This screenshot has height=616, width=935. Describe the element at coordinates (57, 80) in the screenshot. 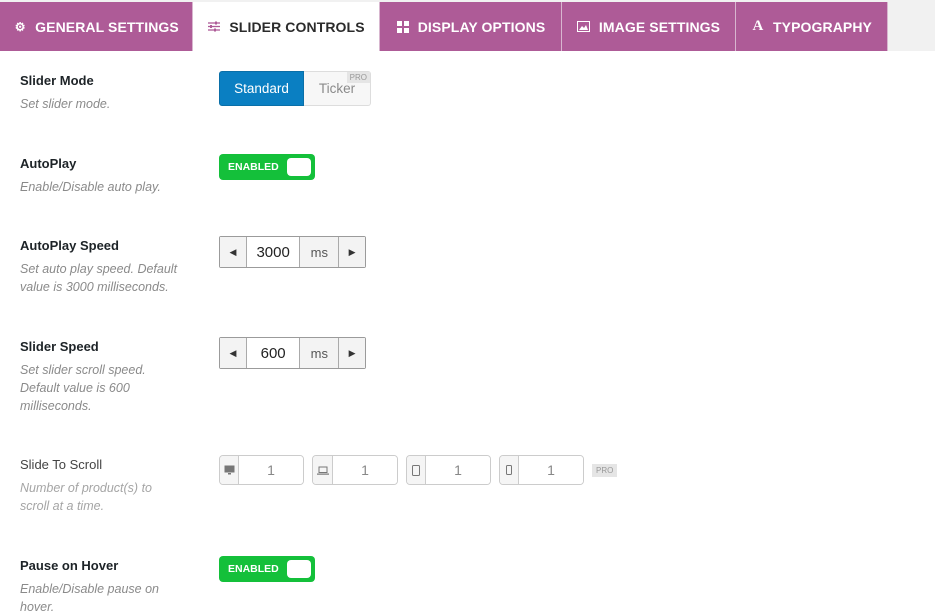

I see `field-label: Slider Mode` at that location.